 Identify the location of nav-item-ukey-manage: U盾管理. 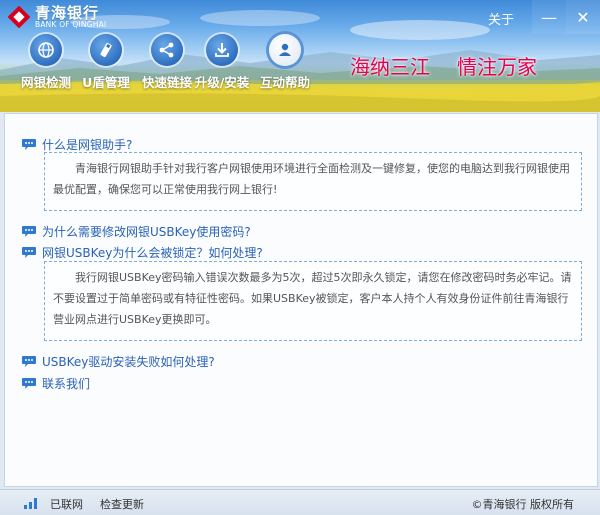
(106, 62).